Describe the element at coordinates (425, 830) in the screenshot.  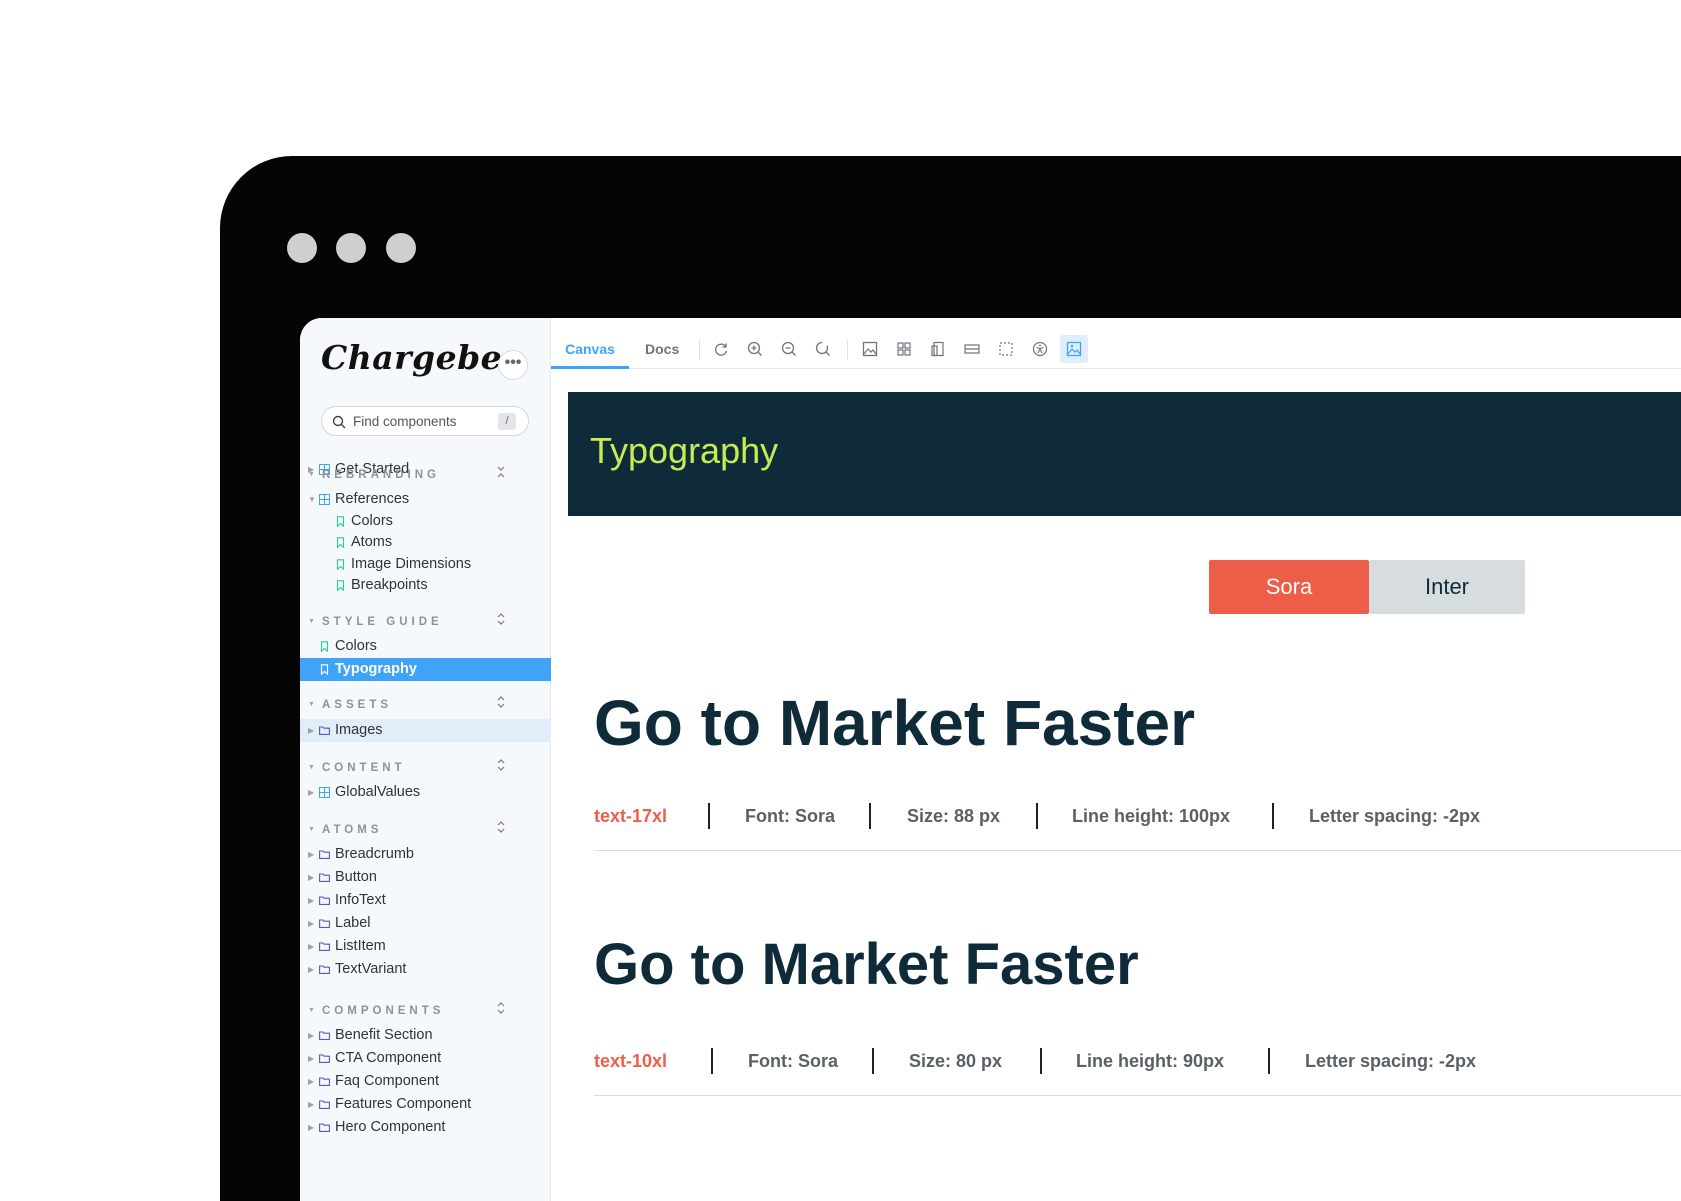
I see `section-atoms: ▼ ATOMS` at that location.